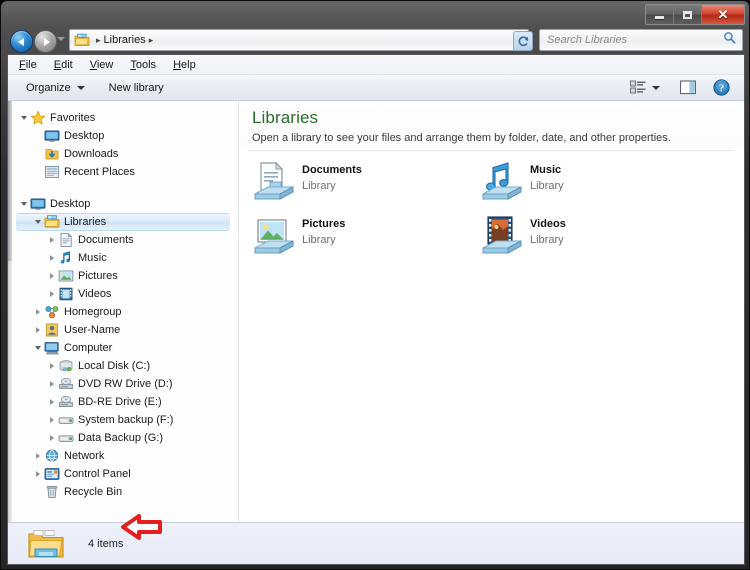  Describe the element at coordinates (123, 492) in the screenshot. I see `tree-item-recycle-bin: Recycle Bin` at that location.